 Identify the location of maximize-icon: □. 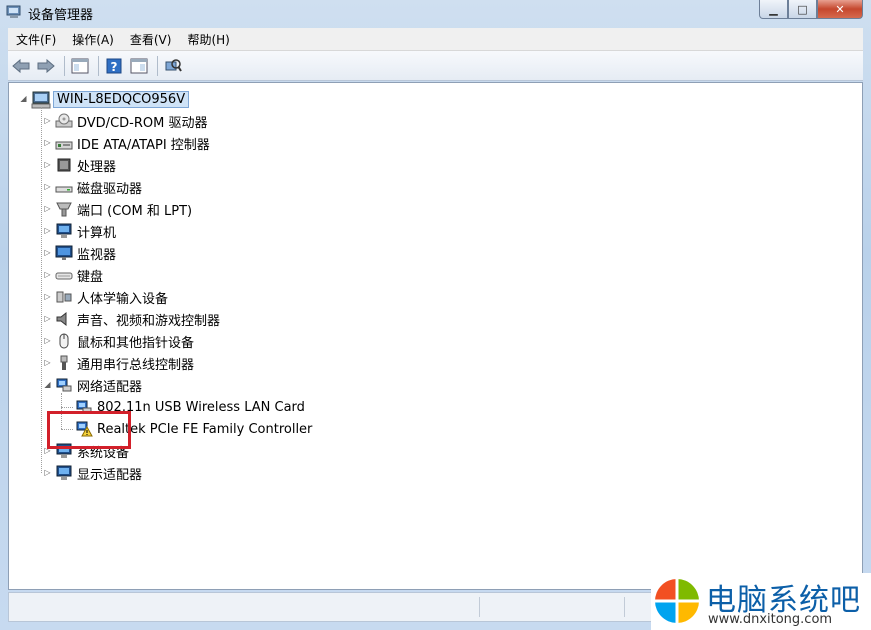
(802, 9).